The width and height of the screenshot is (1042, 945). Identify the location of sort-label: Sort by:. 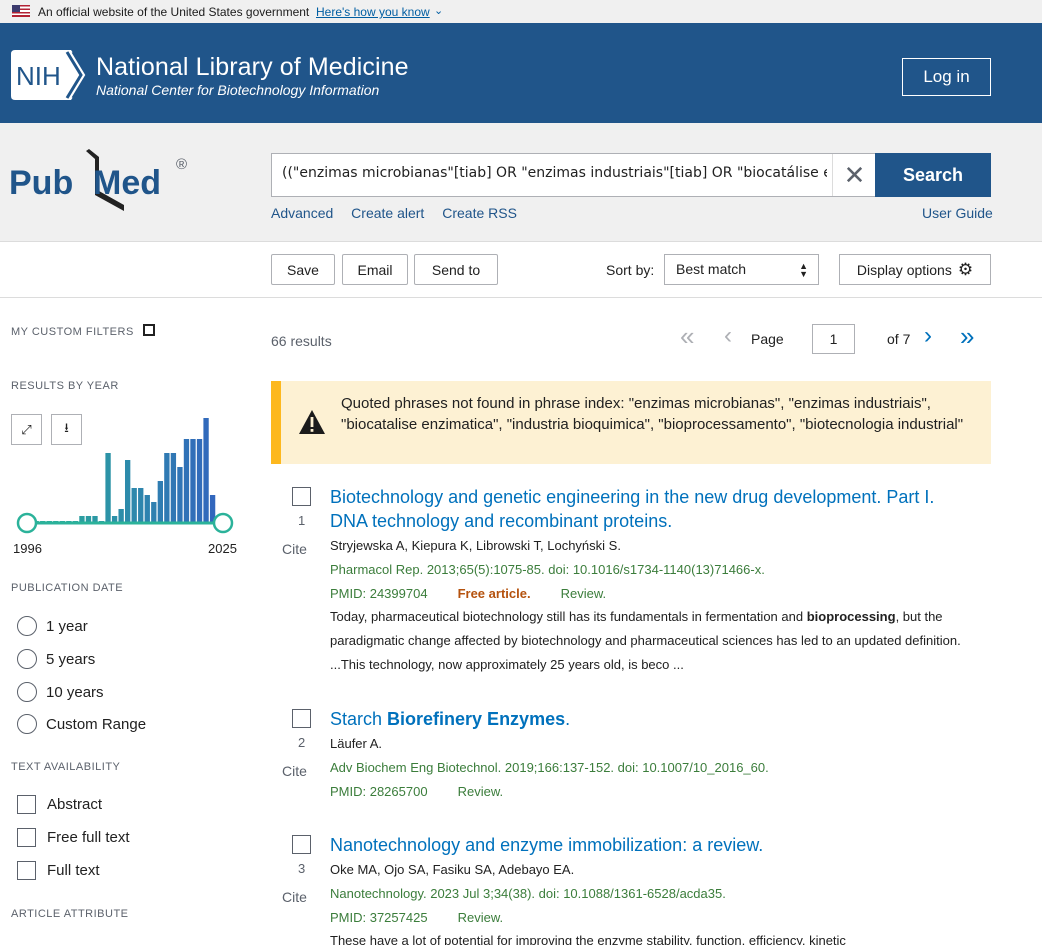
(630, 270).